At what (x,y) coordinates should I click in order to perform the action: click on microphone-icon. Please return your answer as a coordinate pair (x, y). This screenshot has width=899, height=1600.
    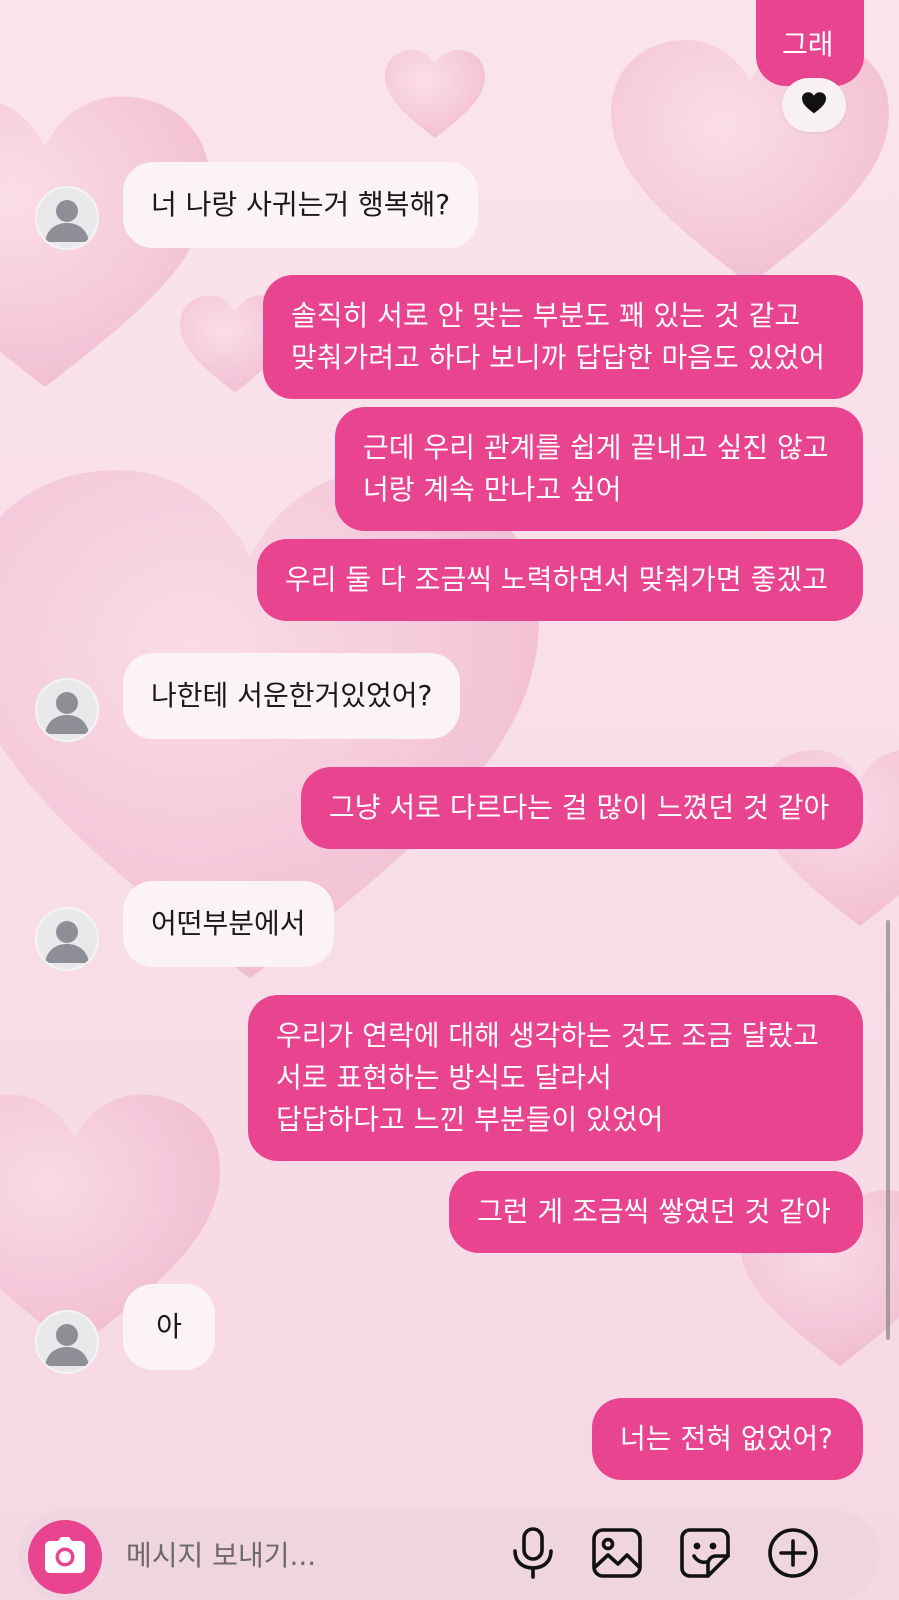
    Looking at the image, I should click on (533, 1555).